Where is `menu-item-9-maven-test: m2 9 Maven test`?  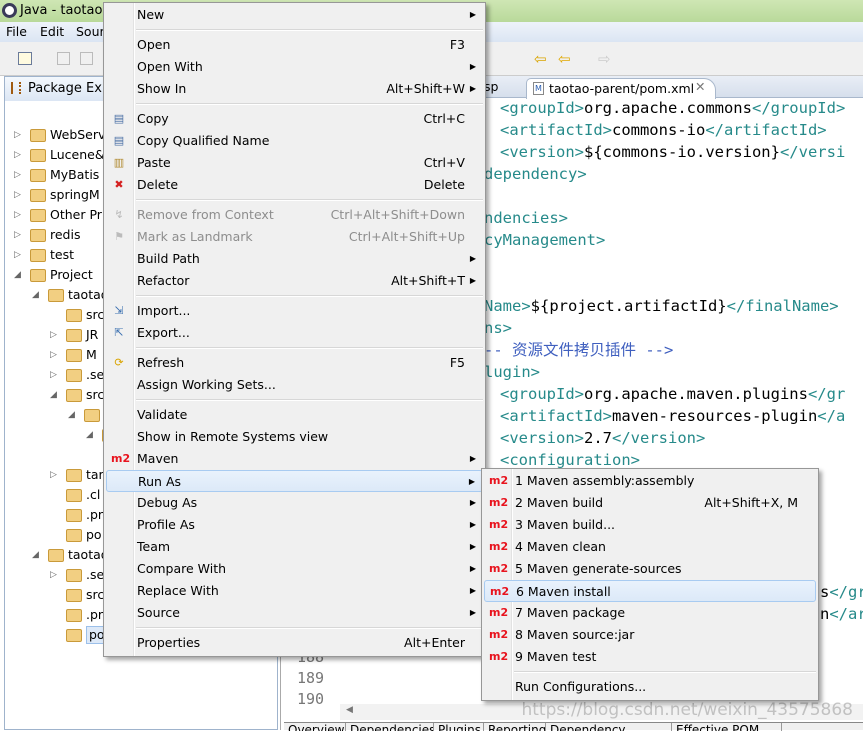
menu-item-9-maven-test: m2 9 Maven test is located at coordinates (650, 657).